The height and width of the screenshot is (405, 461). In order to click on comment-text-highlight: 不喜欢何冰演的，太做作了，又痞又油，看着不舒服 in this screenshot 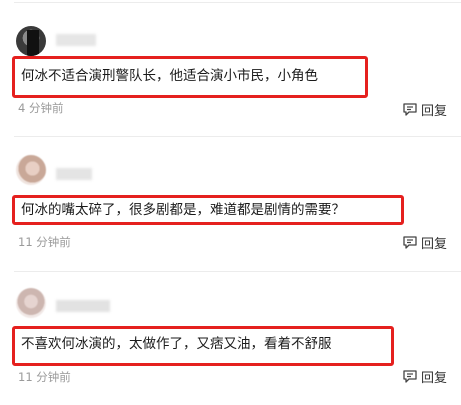, I will do `click(203, 346)`.